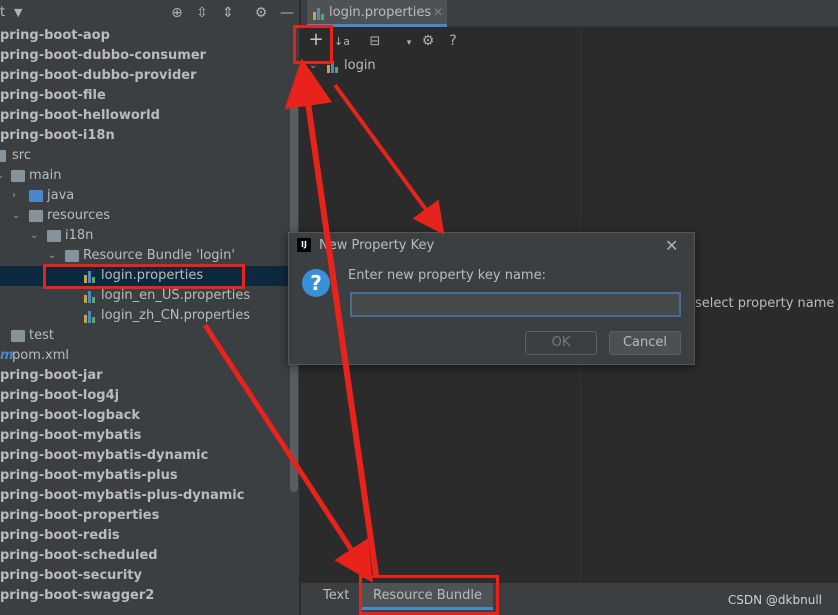 The width and height of the screenshot is (838, 615). Describe the element at coordinates (569, 13) in the screenshot. I see `editor-tab-bar: login.properties ✕` at that location.